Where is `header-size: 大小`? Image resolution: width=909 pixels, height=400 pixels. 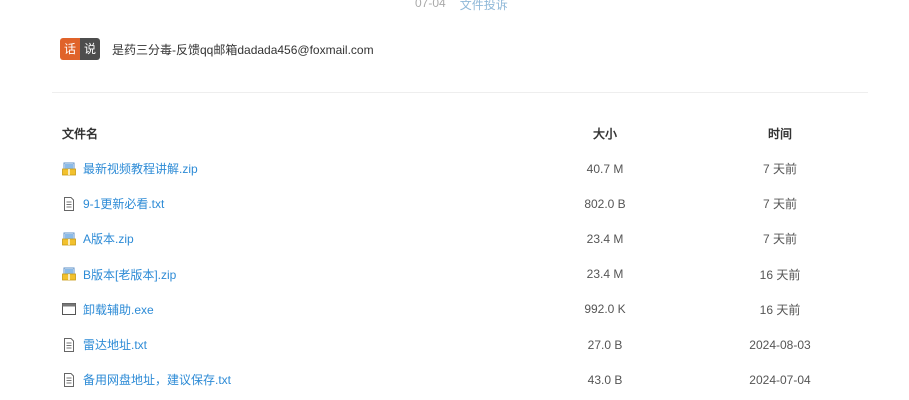 header-size: 大小 is located at coordinates (604, 134).